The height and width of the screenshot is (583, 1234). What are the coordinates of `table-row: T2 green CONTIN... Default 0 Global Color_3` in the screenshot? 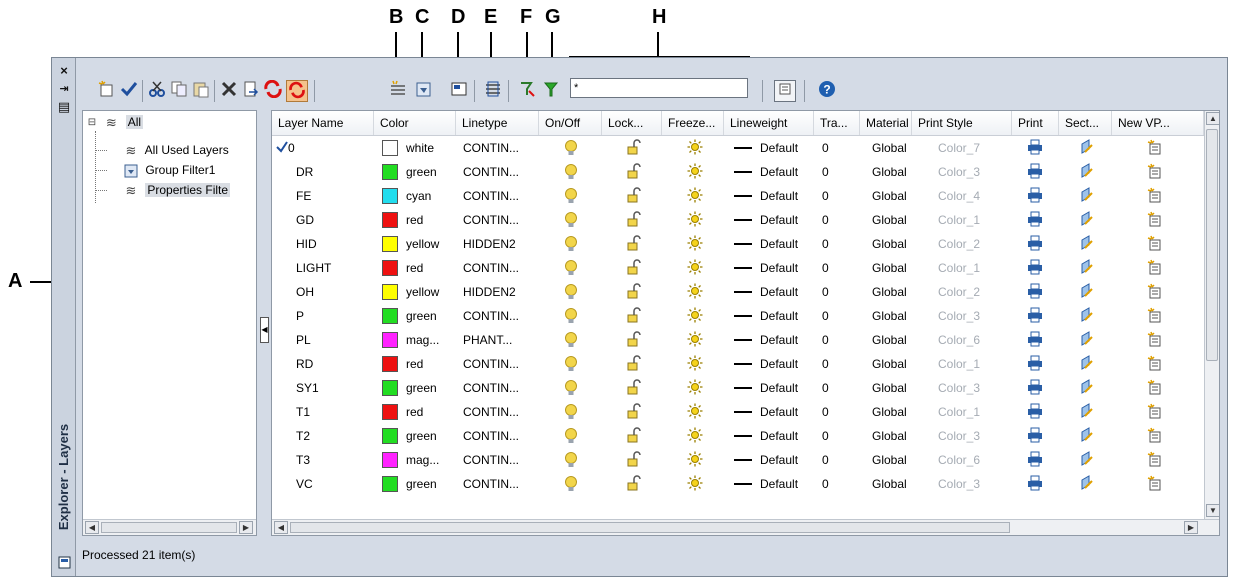 It's located at (738, 436).